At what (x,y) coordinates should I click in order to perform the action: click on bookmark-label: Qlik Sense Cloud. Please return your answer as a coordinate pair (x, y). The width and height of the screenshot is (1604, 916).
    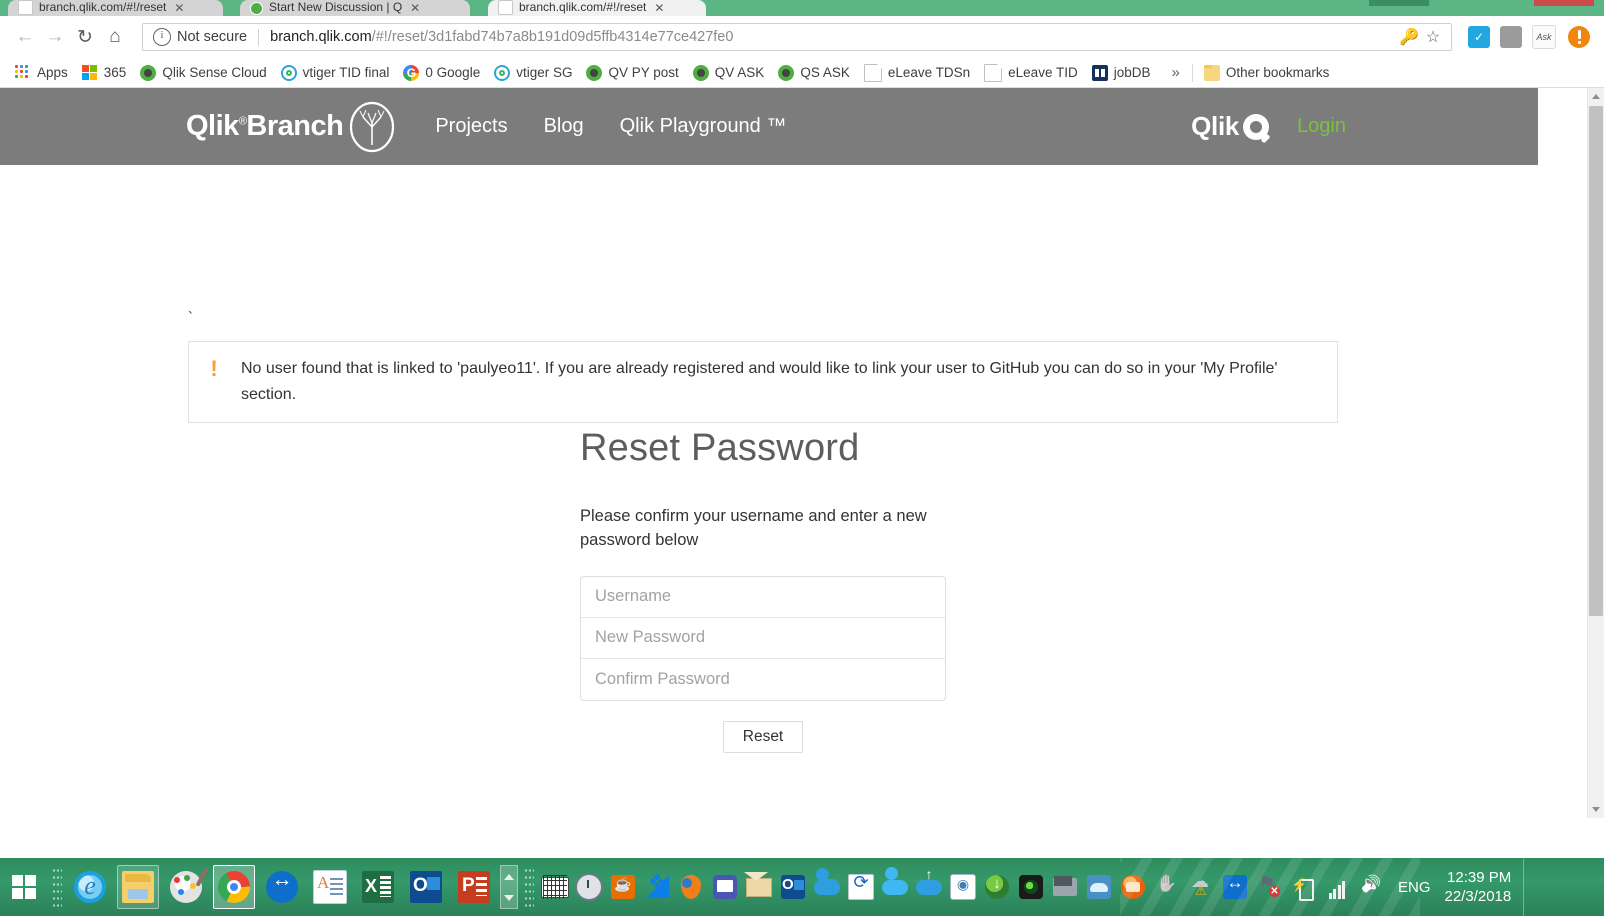
    Looking at the image, I should click on (214, 72).